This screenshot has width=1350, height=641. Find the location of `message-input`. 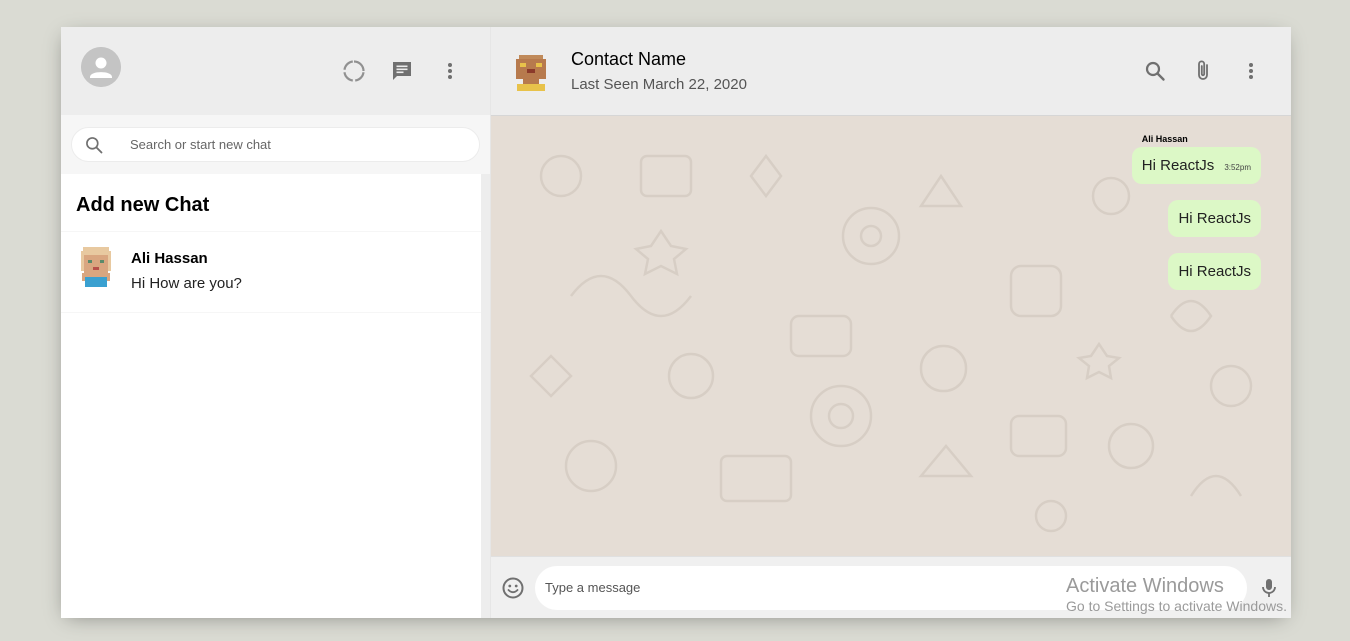

message-input is located at coordinates (891, 587).